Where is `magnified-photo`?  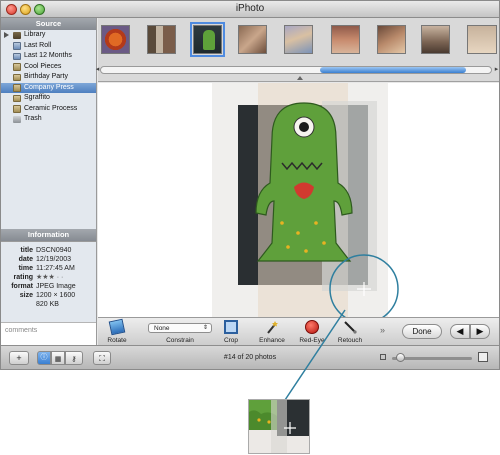 magnified-photo is located at coordinates (279, 426).